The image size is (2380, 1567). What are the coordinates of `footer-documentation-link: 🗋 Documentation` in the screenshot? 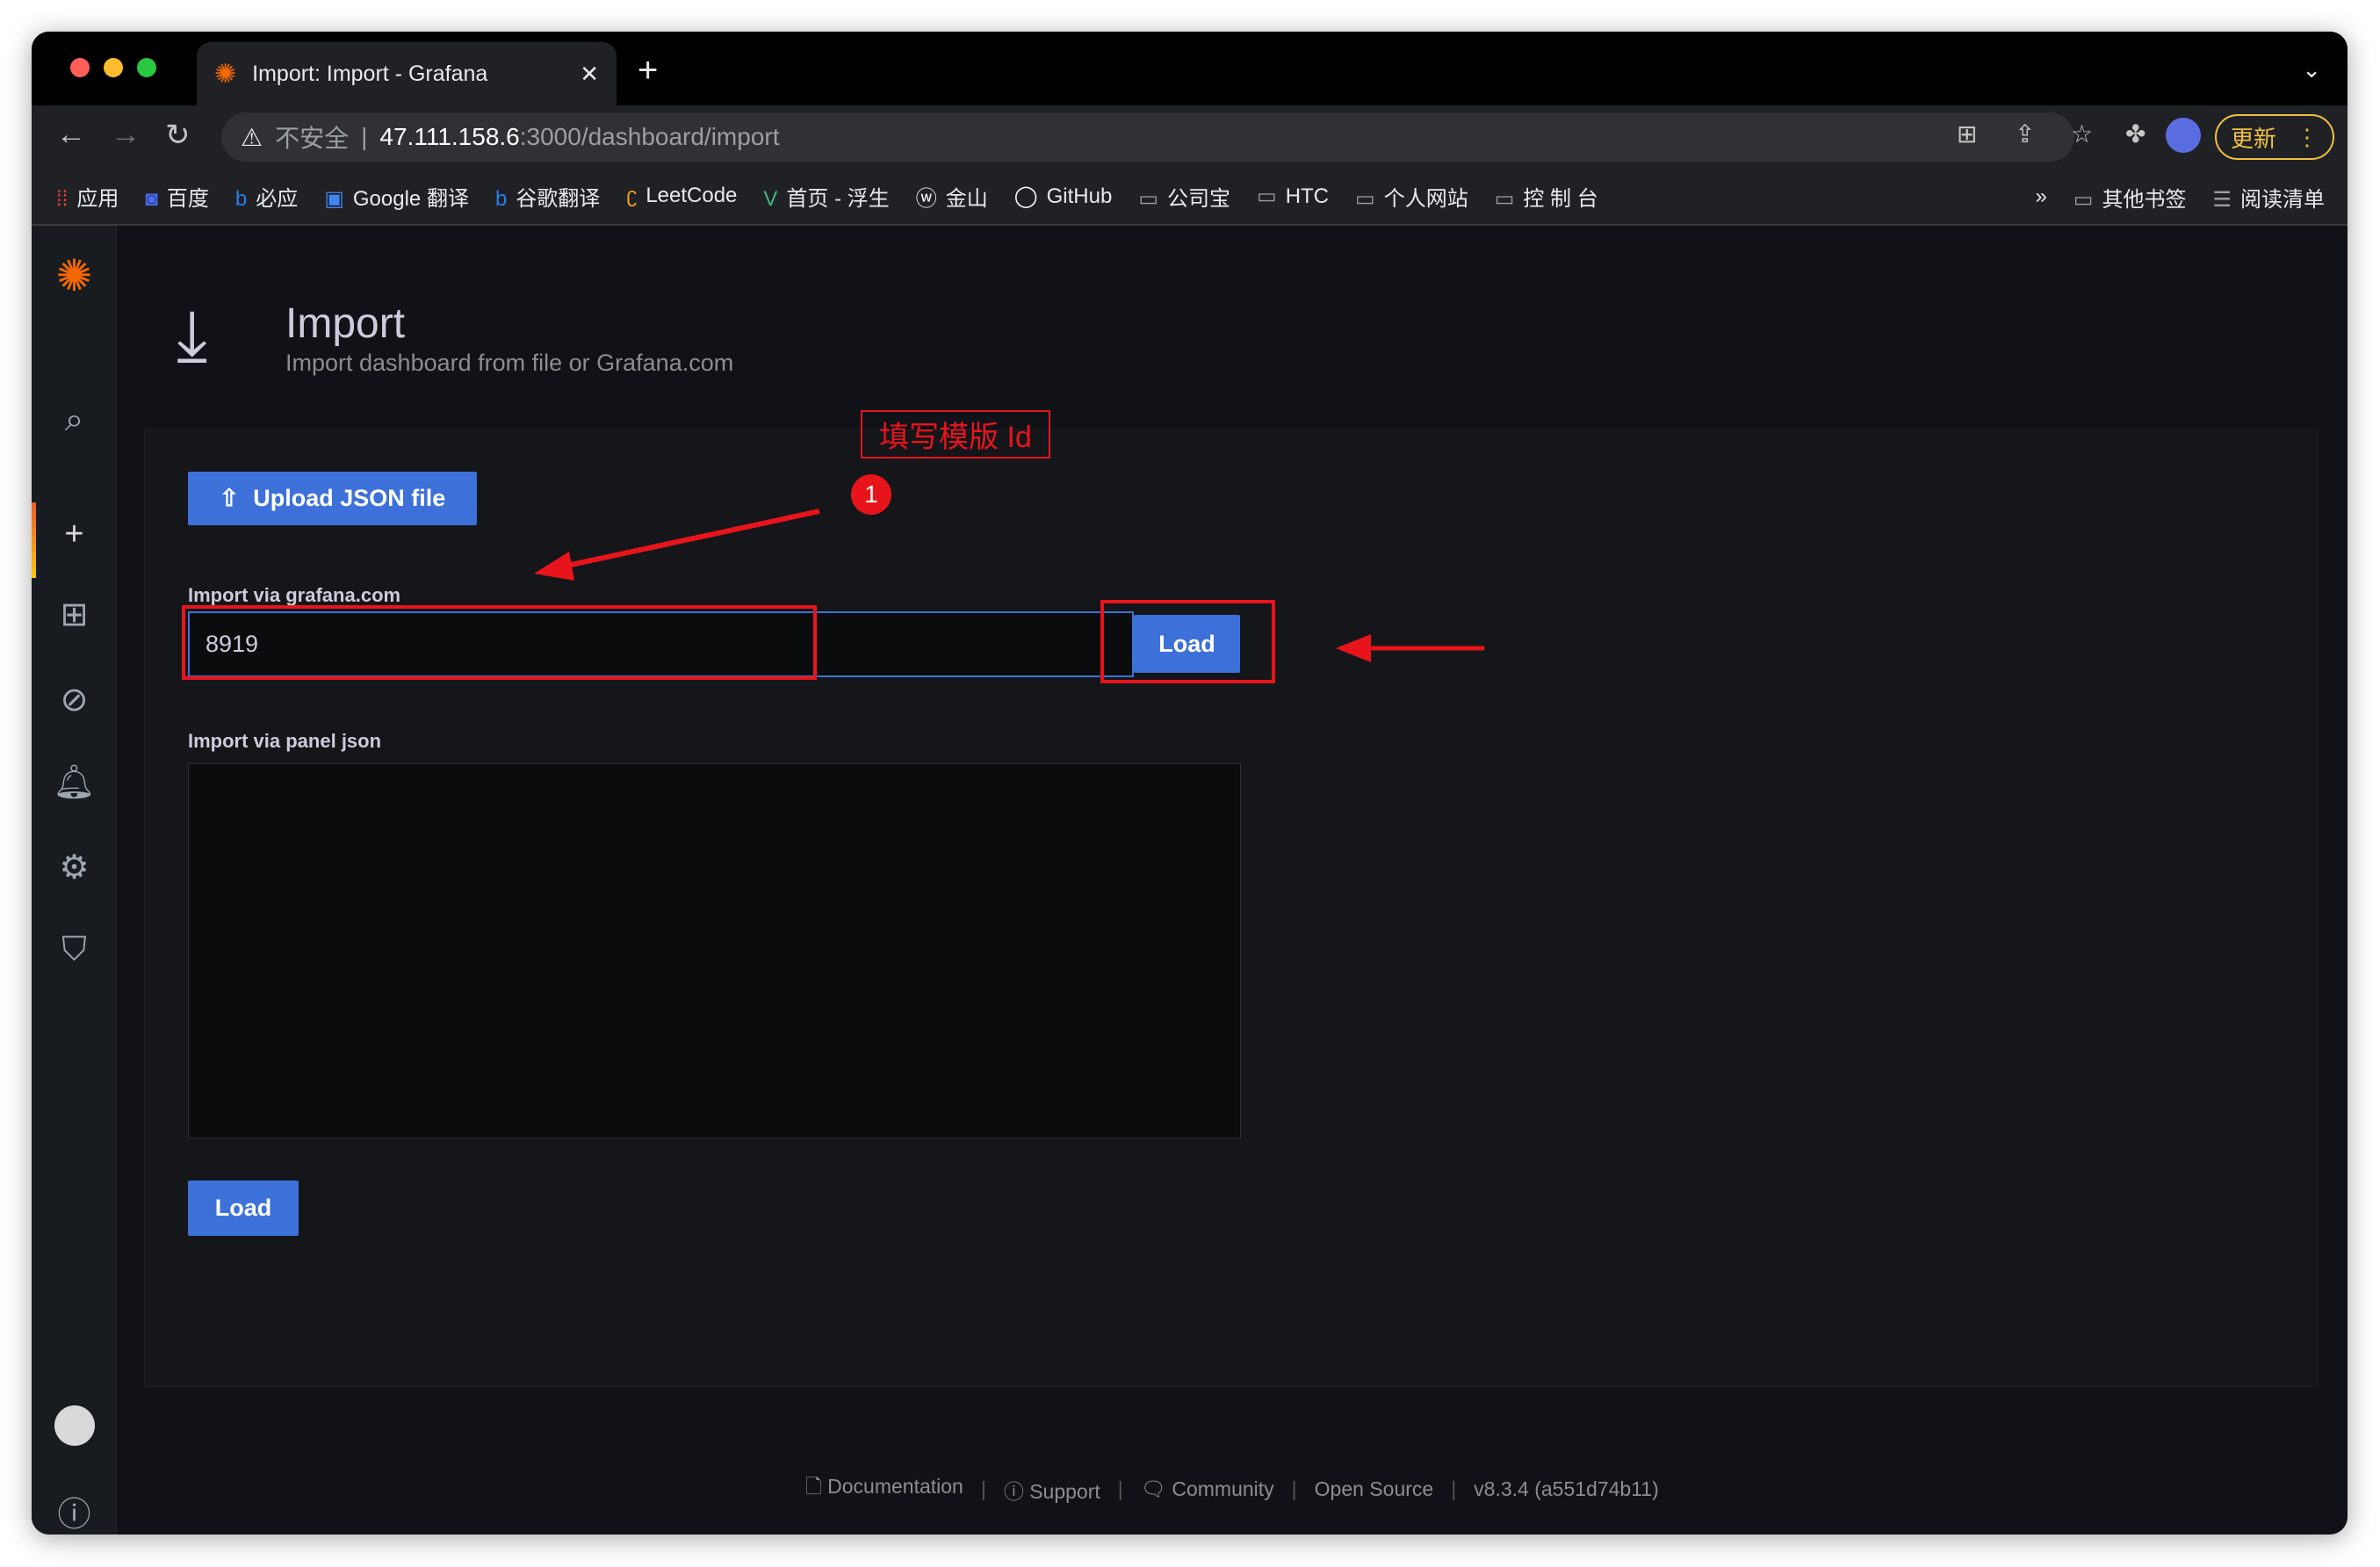 It's located at (884, 1489).